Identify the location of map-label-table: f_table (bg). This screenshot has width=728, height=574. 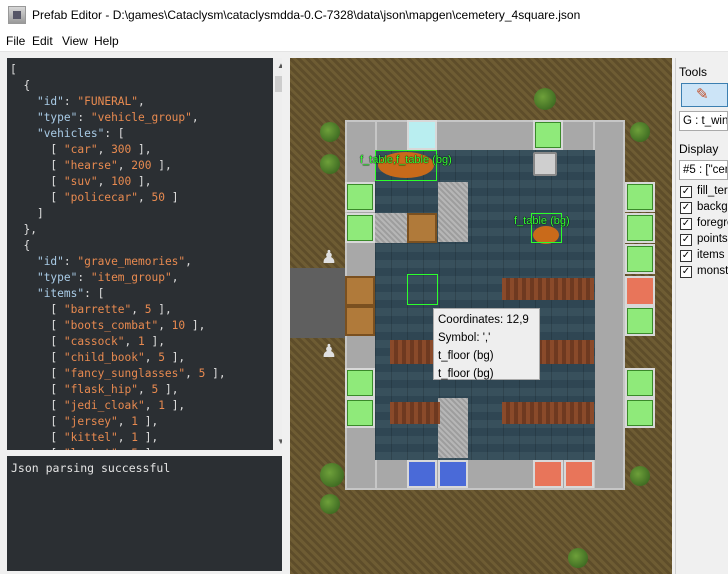
(542, 221).